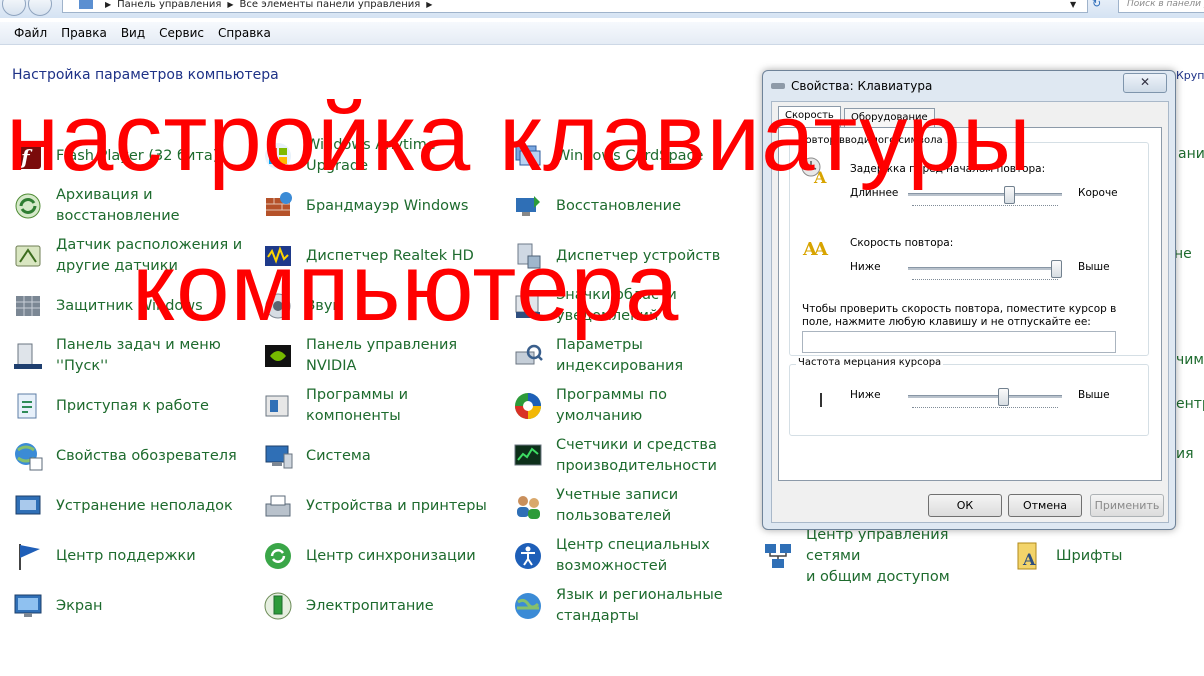 The height and width of the screenshot is (676, 1204). Describe the element at coordinates (809, 117) in the screenshot. I see `tab-speed: Скорость` at that location.